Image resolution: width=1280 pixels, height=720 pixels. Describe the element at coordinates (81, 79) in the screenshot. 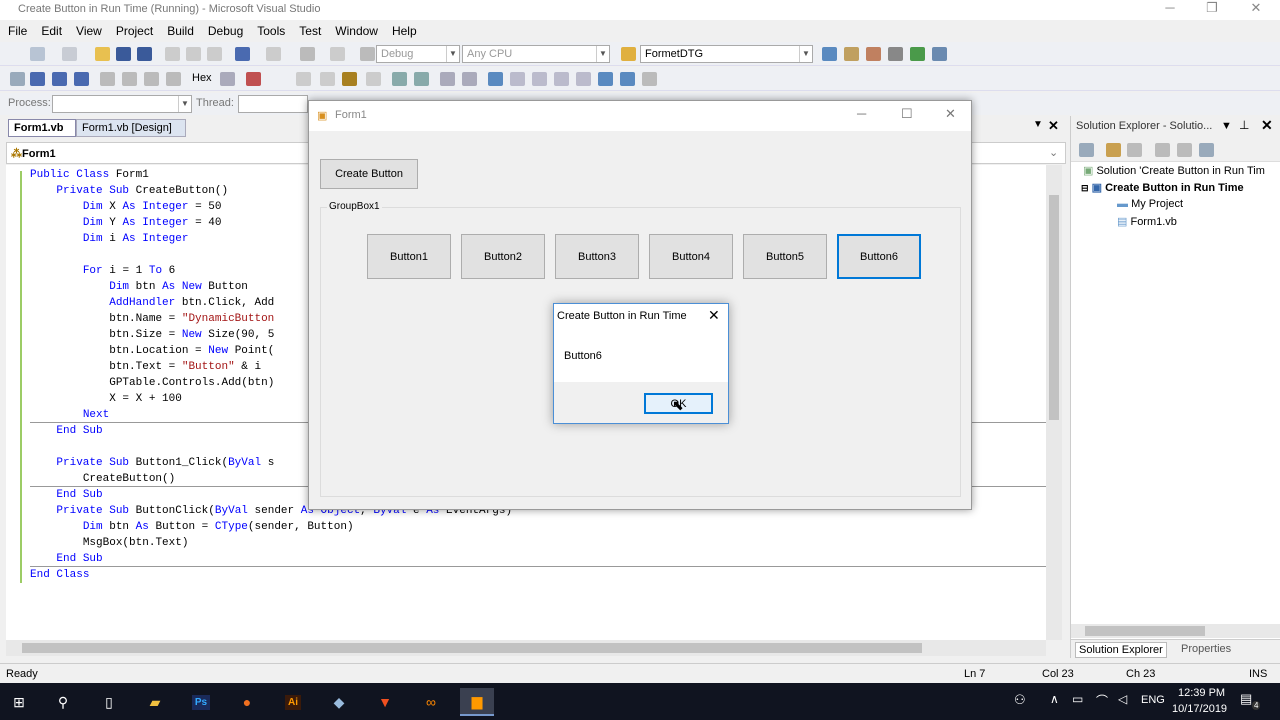

I see `restart-icon` at that location.